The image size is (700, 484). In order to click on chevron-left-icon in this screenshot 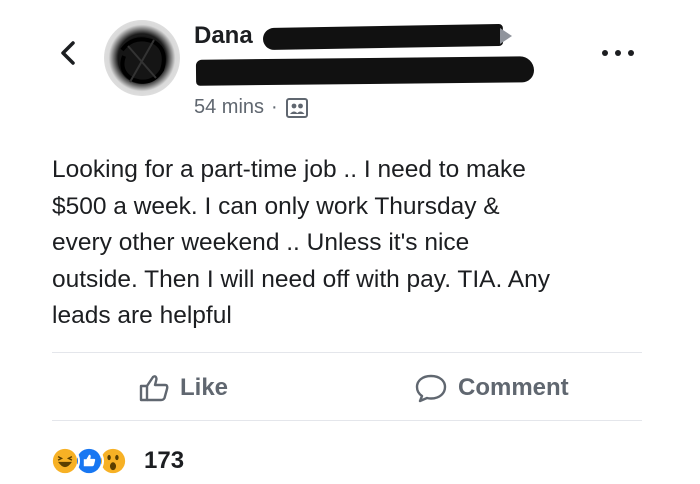, I will do `click(68, 53)`.